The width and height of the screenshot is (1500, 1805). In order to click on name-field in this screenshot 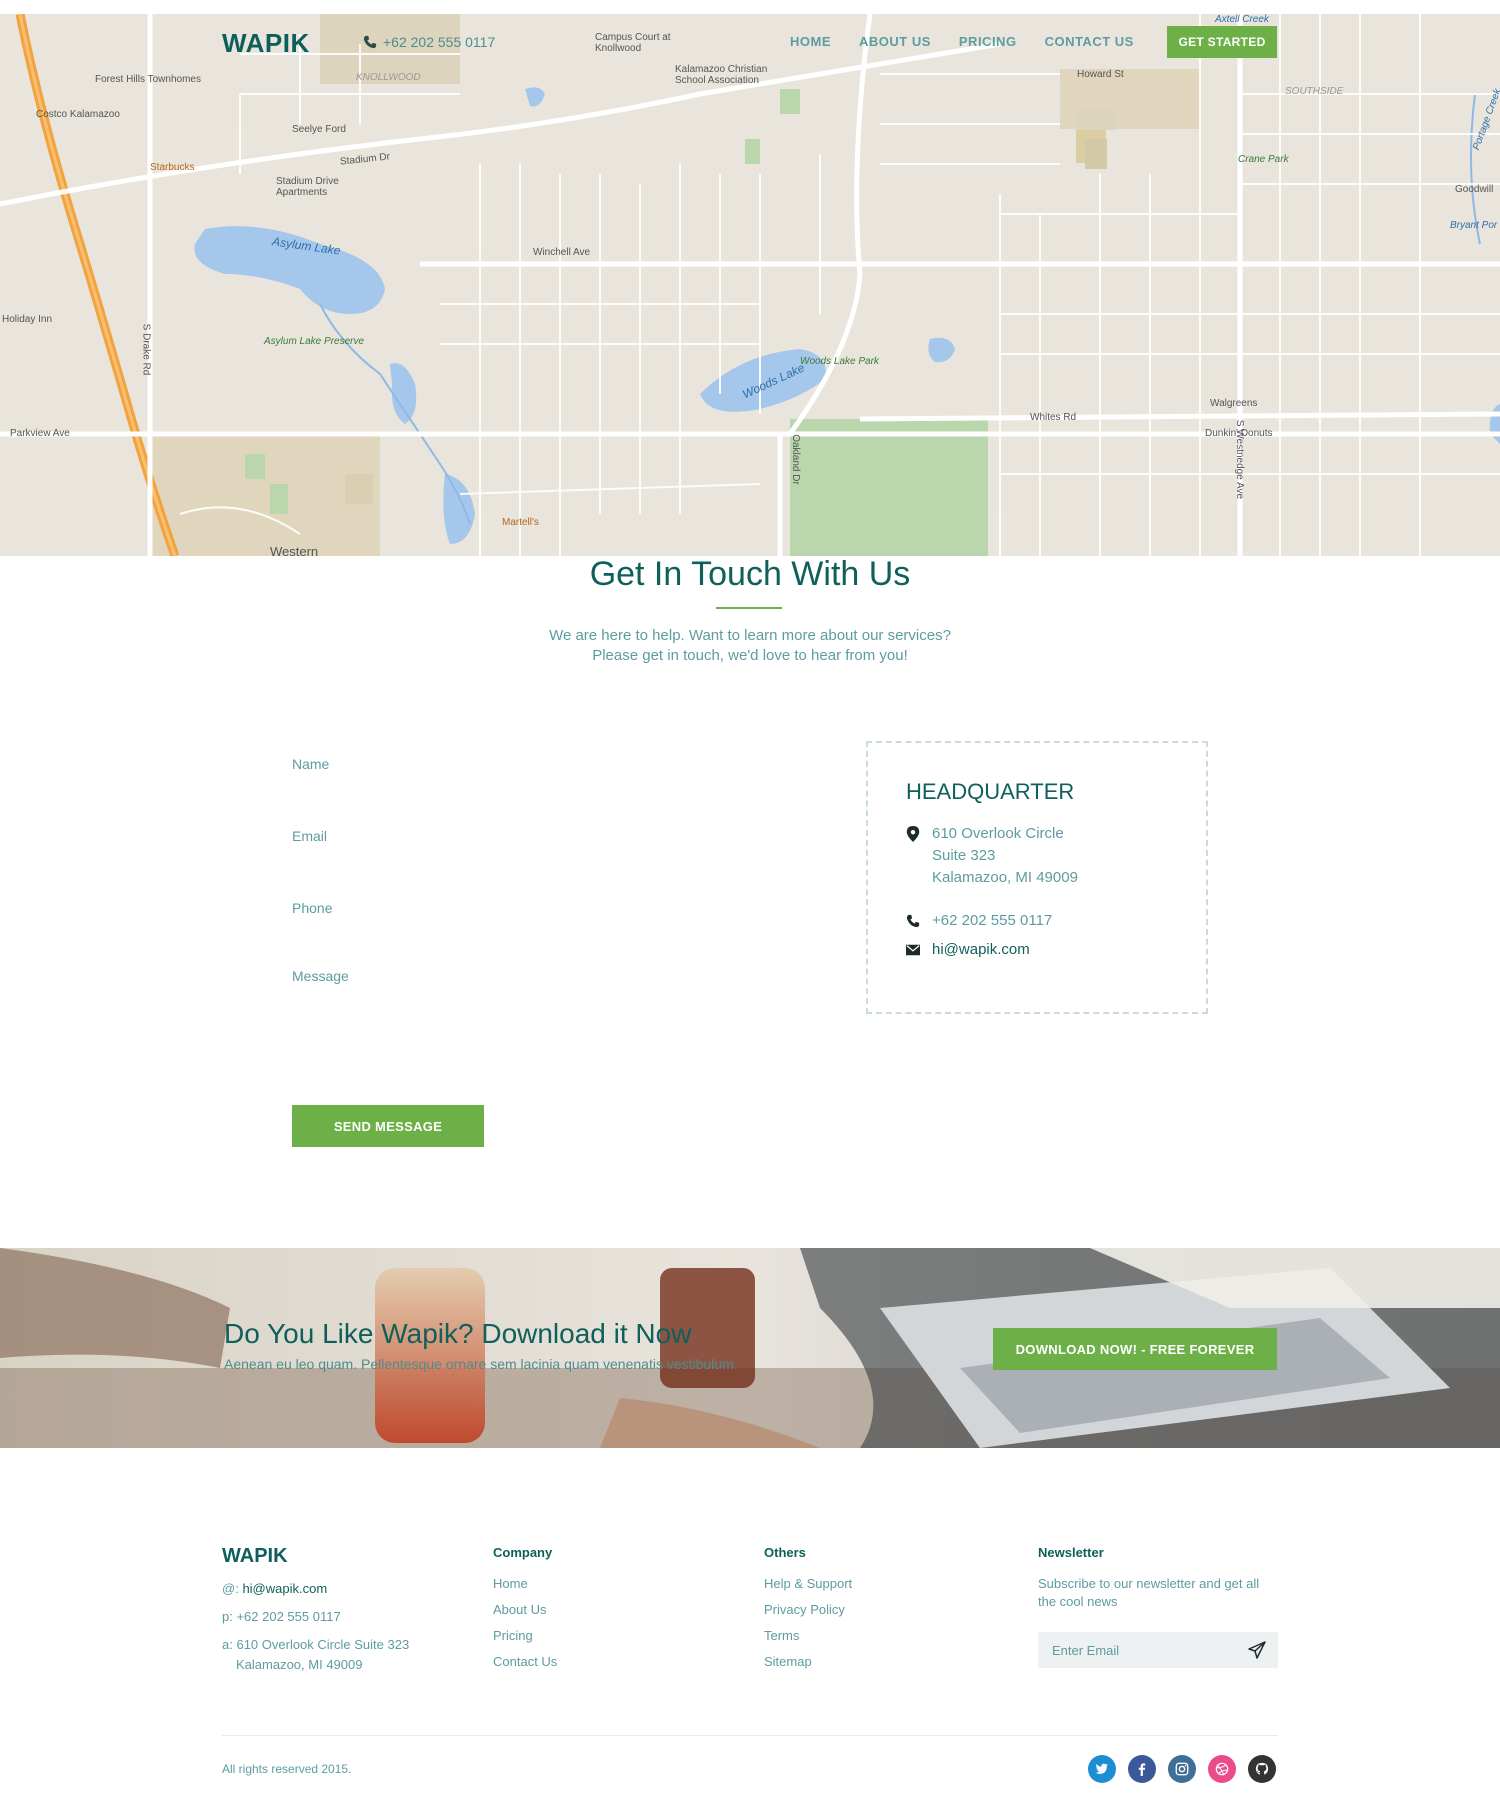, I will do `click(562, 764)`.